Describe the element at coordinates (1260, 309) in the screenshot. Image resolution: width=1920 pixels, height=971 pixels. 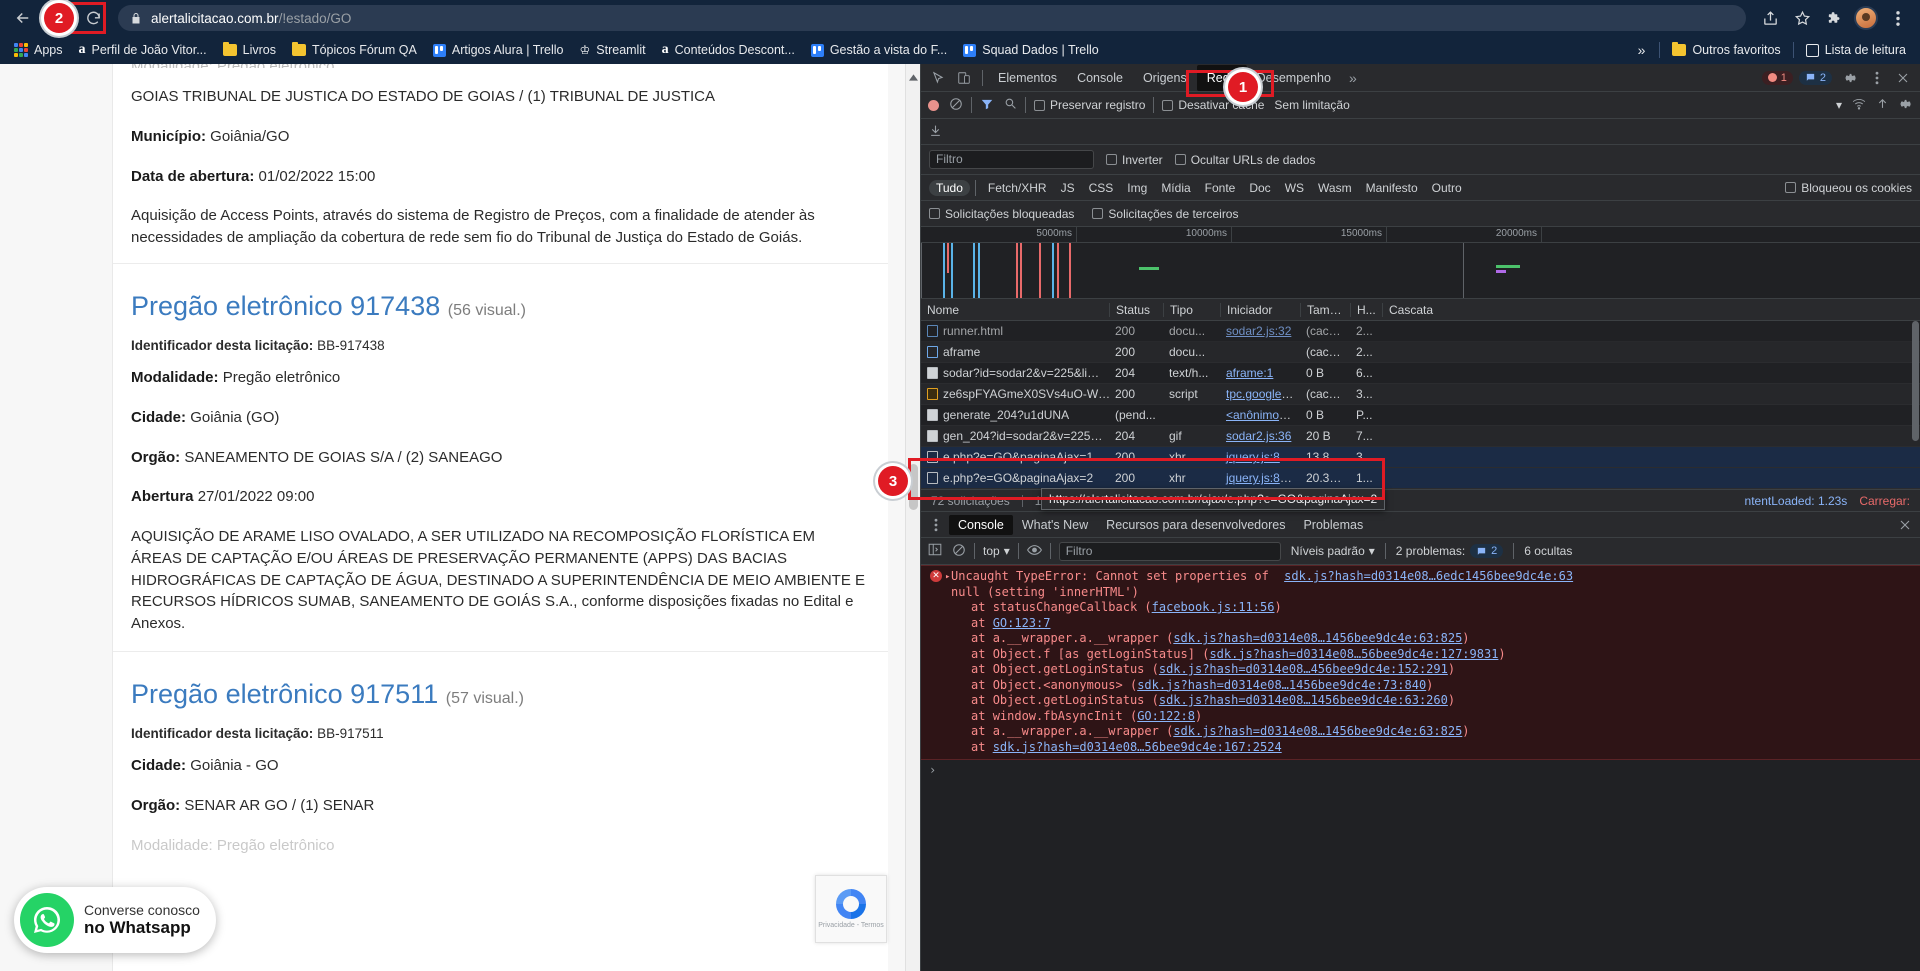
I see `column-header-iniciador: Iniciador` at that location.